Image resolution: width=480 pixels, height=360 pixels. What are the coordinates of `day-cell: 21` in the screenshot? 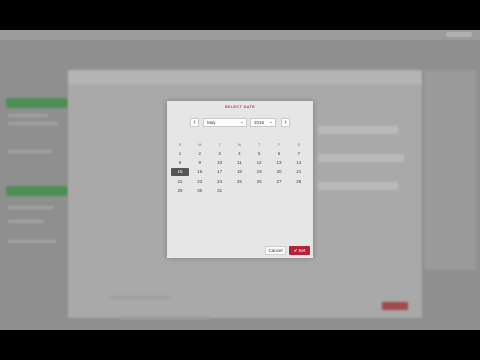 It's located at (299, 172).